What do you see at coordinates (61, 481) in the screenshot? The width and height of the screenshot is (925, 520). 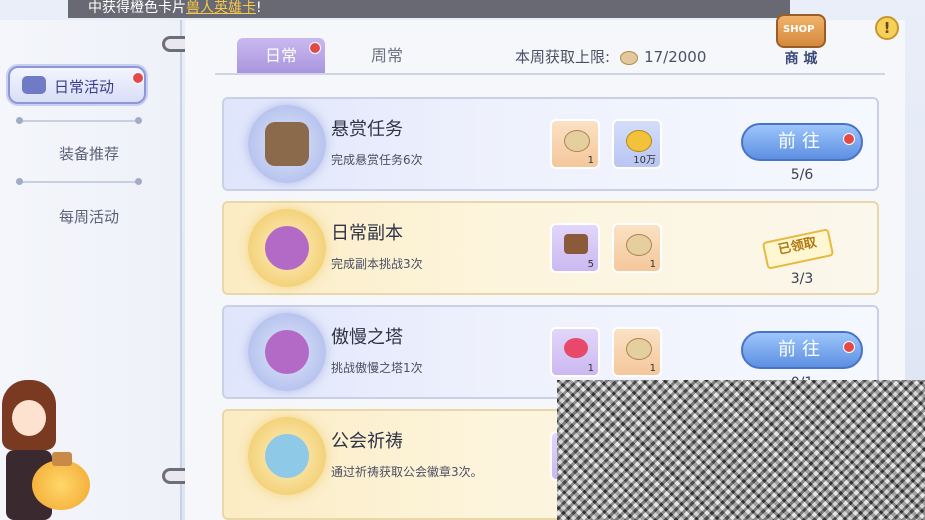 I see `pet-blob-icon` at bounding box center [61, 481].